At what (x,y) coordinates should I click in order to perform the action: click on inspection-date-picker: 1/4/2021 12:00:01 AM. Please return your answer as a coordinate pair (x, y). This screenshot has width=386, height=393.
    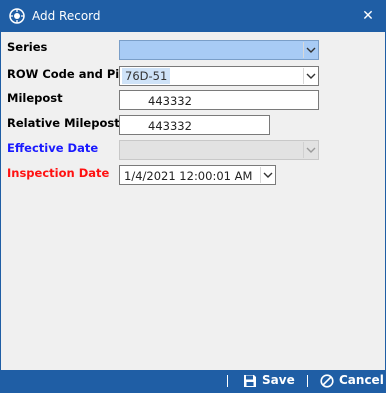
    Looking at the image, I should click on (197, 175).